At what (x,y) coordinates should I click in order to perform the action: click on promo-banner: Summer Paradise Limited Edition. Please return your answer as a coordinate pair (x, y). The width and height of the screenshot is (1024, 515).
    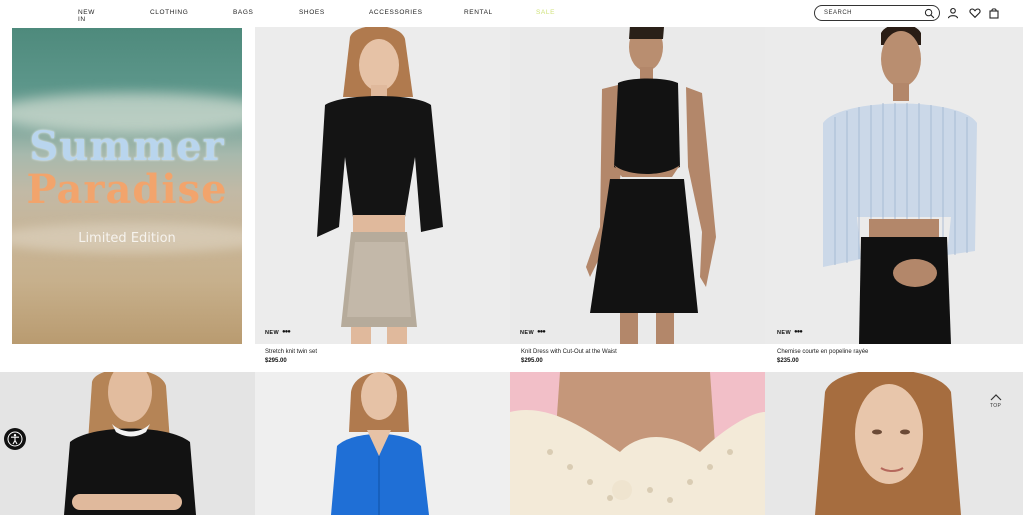
    Looking at the image, I should click on (127, 186).